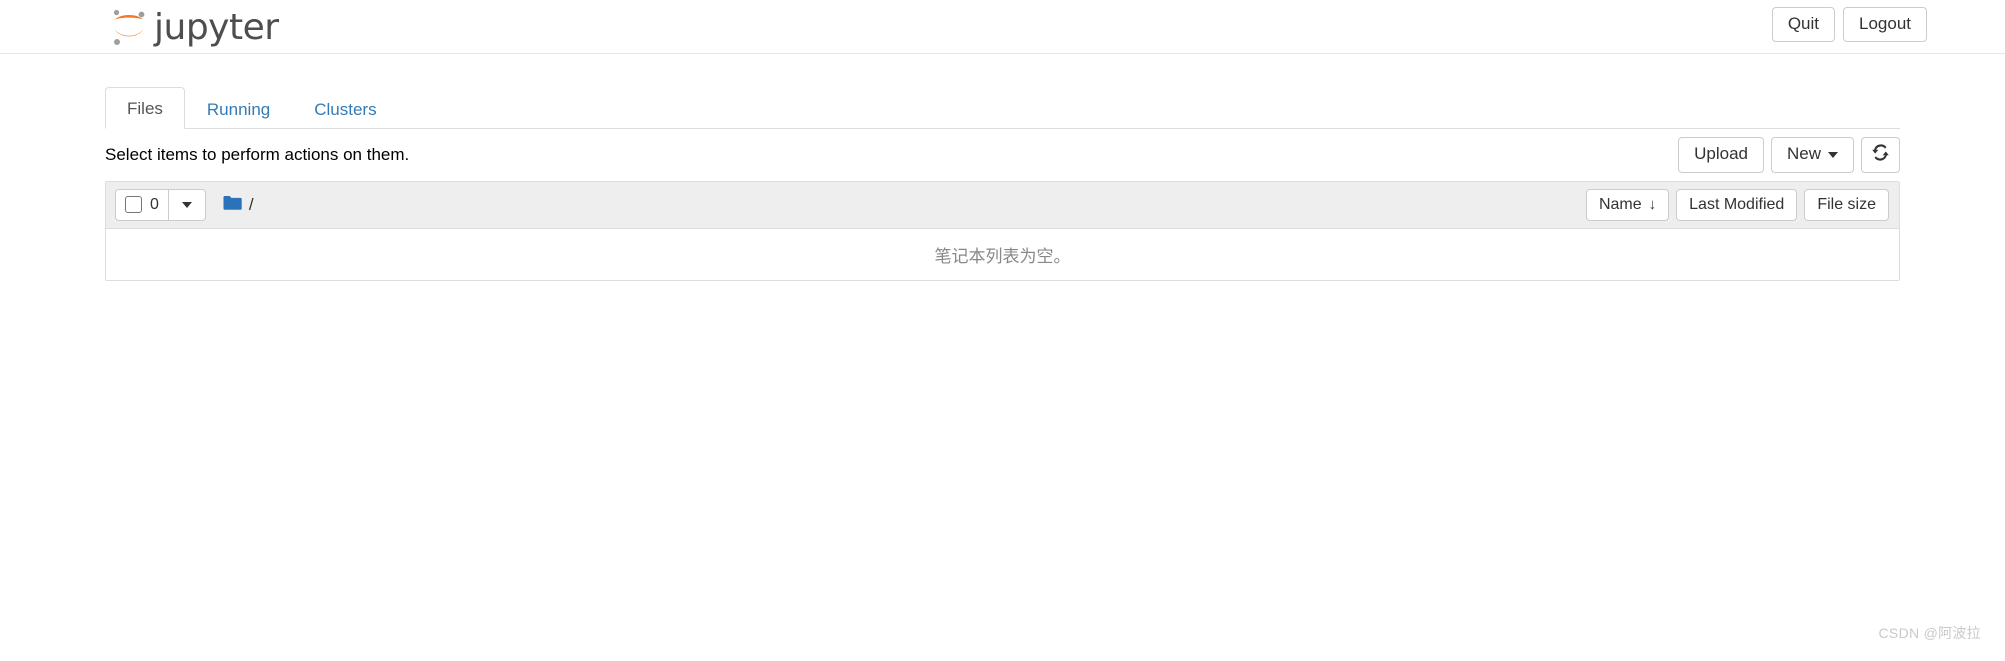  What do you see at coordinates (251, 205) in the screenshot?
I see `breadcrumb-root-link: /` at bounding box center [251, 205].